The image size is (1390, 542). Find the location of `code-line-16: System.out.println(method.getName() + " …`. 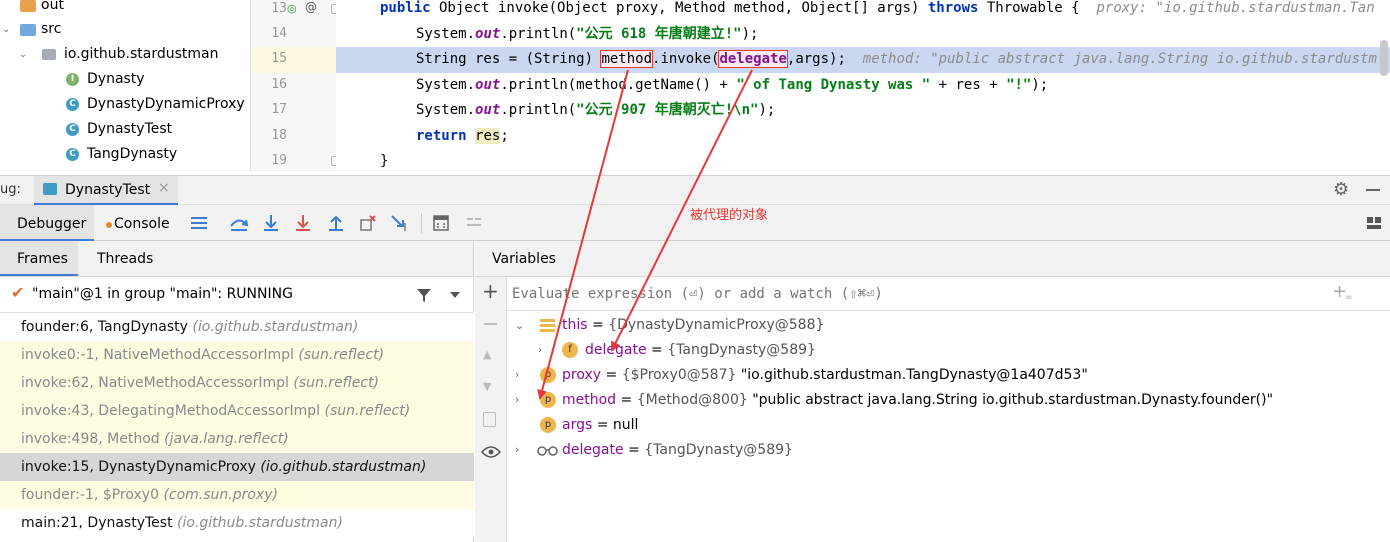

code-line-16: System.out.println(method.getName() + " … is located at coordinates (732, 85).